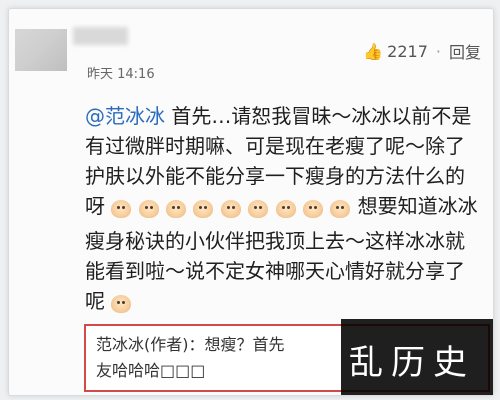 The image size is (500, 400). What do you see at coordinates (236, 344) in the screenshot?
I see `reply-text: ：想瘦？首先` at bounding box center [236, 344].